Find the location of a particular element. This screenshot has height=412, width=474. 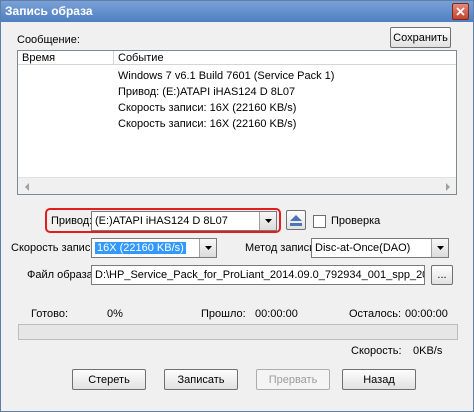

scroll-right-icon is located at coordinates (447, 186).